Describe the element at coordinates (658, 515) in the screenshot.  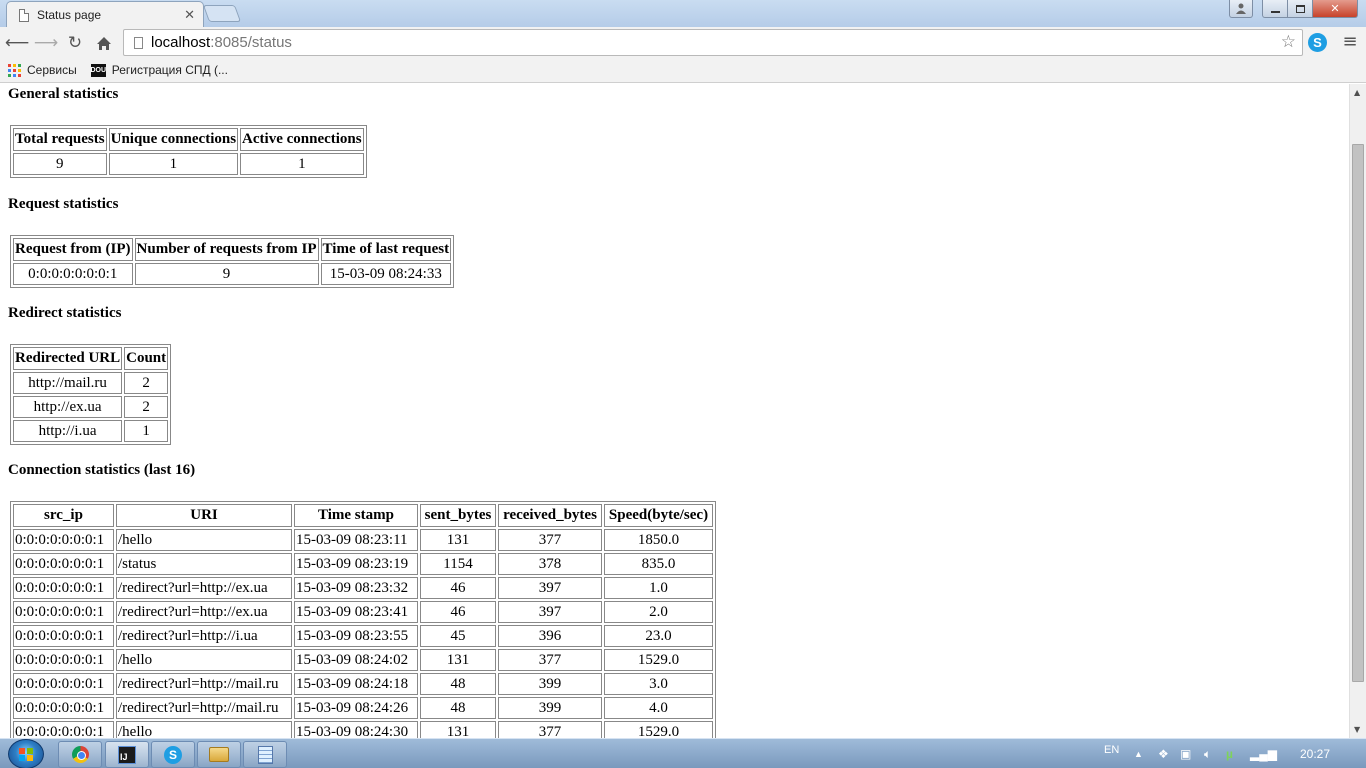
I see `table-header-cell: Speed(byte/sec)` at that location.